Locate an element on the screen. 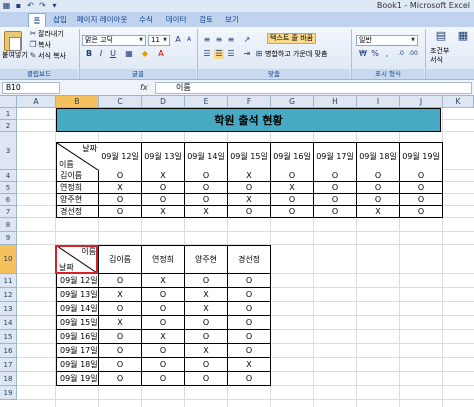  tab-page-layout: 페이지 레이아웃 is located at coordinates (102, 20).